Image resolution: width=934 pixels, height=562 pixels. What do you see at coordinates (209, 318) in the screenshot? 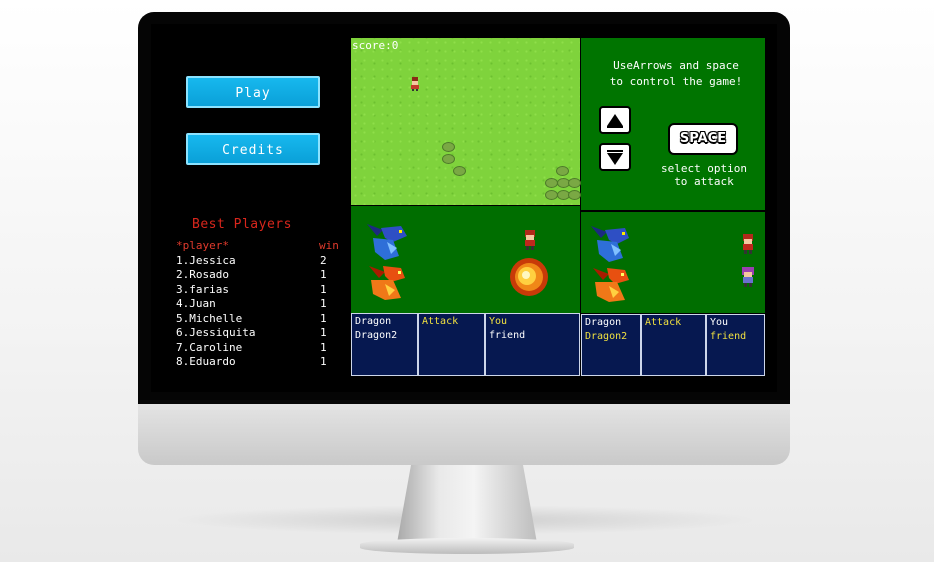
I see `leaderboard-row-name: 5.Michelle` at bounding box center [209, 318].